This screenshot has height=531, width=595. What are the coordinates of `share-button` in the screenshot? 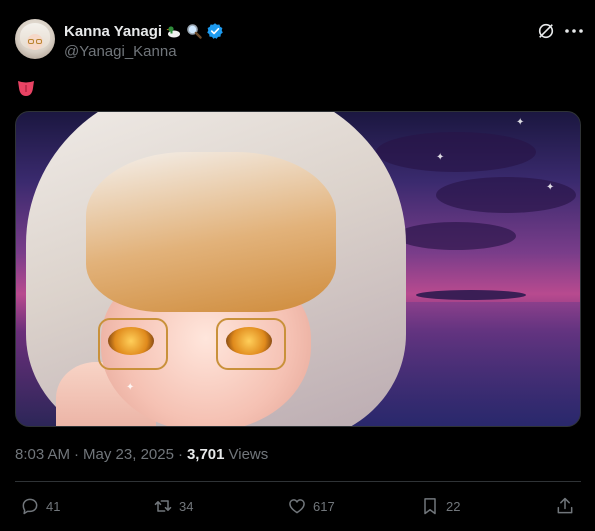 It's located at (565, 506).